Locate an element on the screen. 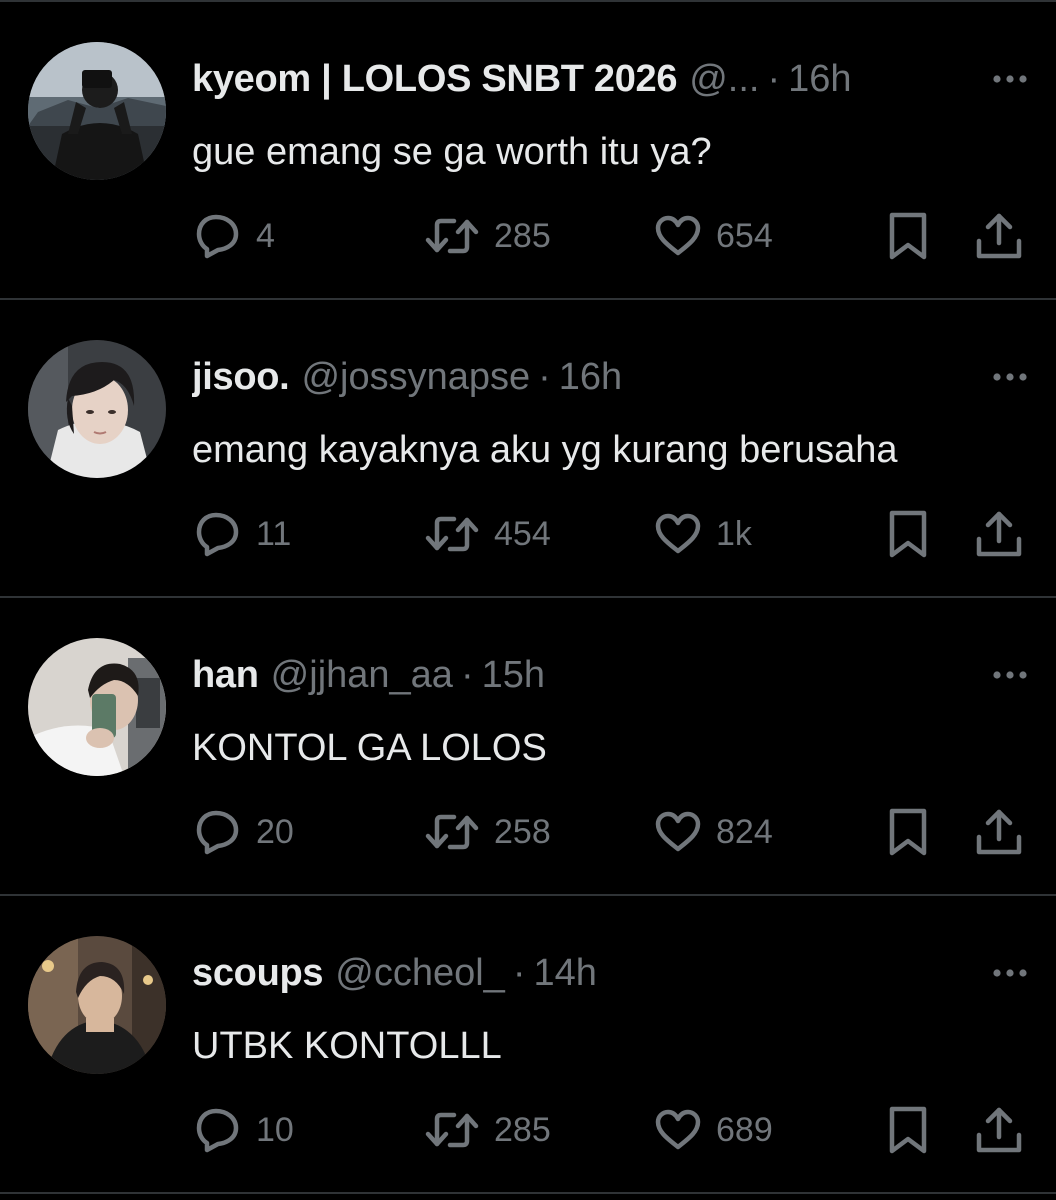  display-name: kyeom | LOLOS SNBT 2026 is located at coordinates (435, 79).